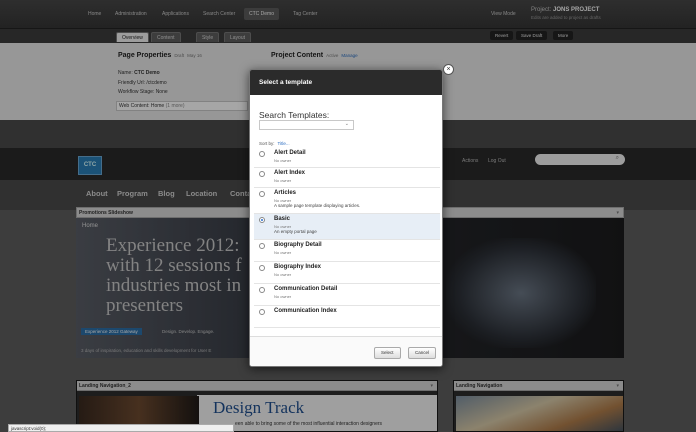 The image size is (696, 432). I want to click on template-biography-index: Biography Index No owner, so click(347, 273).